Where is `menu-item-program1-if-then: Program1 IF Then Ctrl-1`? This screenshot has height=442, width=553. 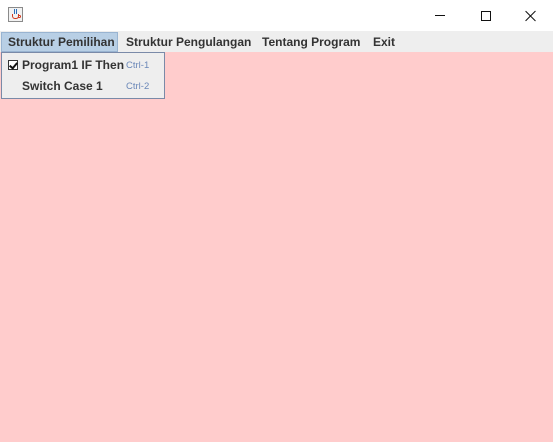
menu-item-program1-if-then: Program1 IF Then Ctrl-1 is located at coordinates (83, 65).